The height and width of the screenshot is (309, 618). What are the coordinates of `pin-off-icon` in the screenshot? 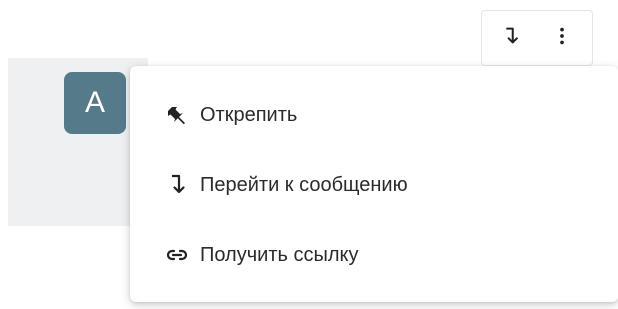 It's located at (177, 115).